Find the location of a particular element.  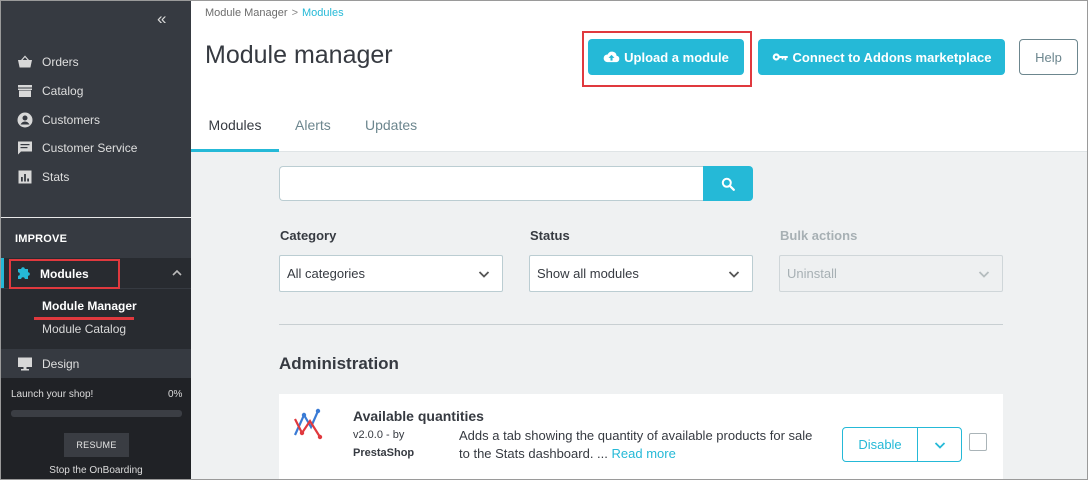

module-select-checkbox is located at coordinates (978, 442).